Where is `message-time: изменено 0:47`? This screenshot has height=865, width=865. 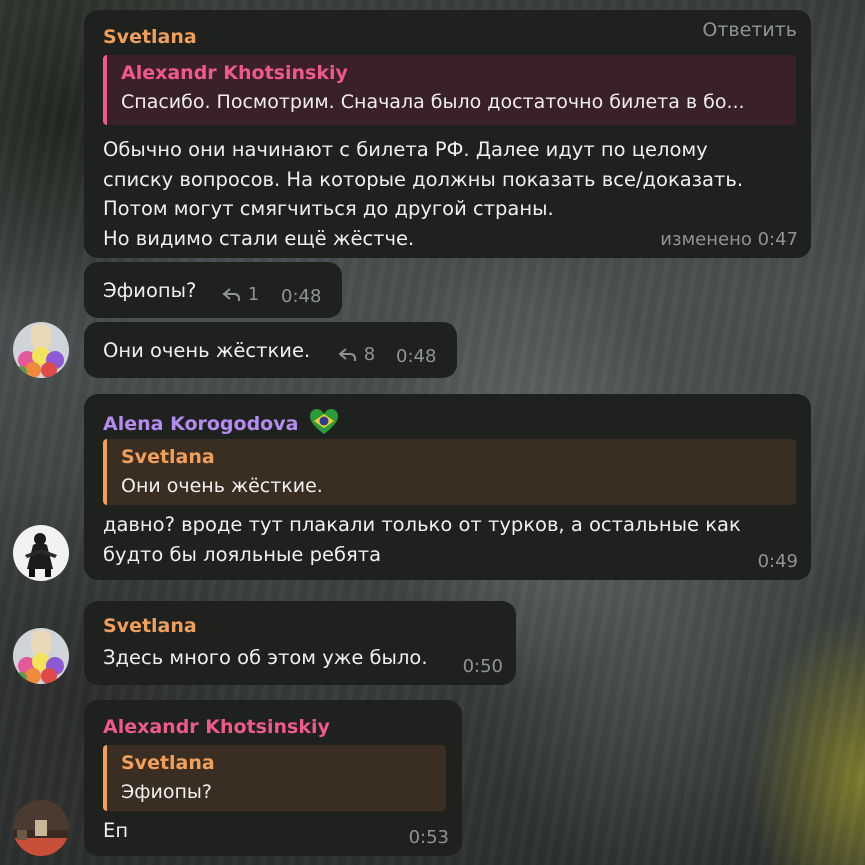
message-time: изменено 0:47 is located at coordinates (729, 239).